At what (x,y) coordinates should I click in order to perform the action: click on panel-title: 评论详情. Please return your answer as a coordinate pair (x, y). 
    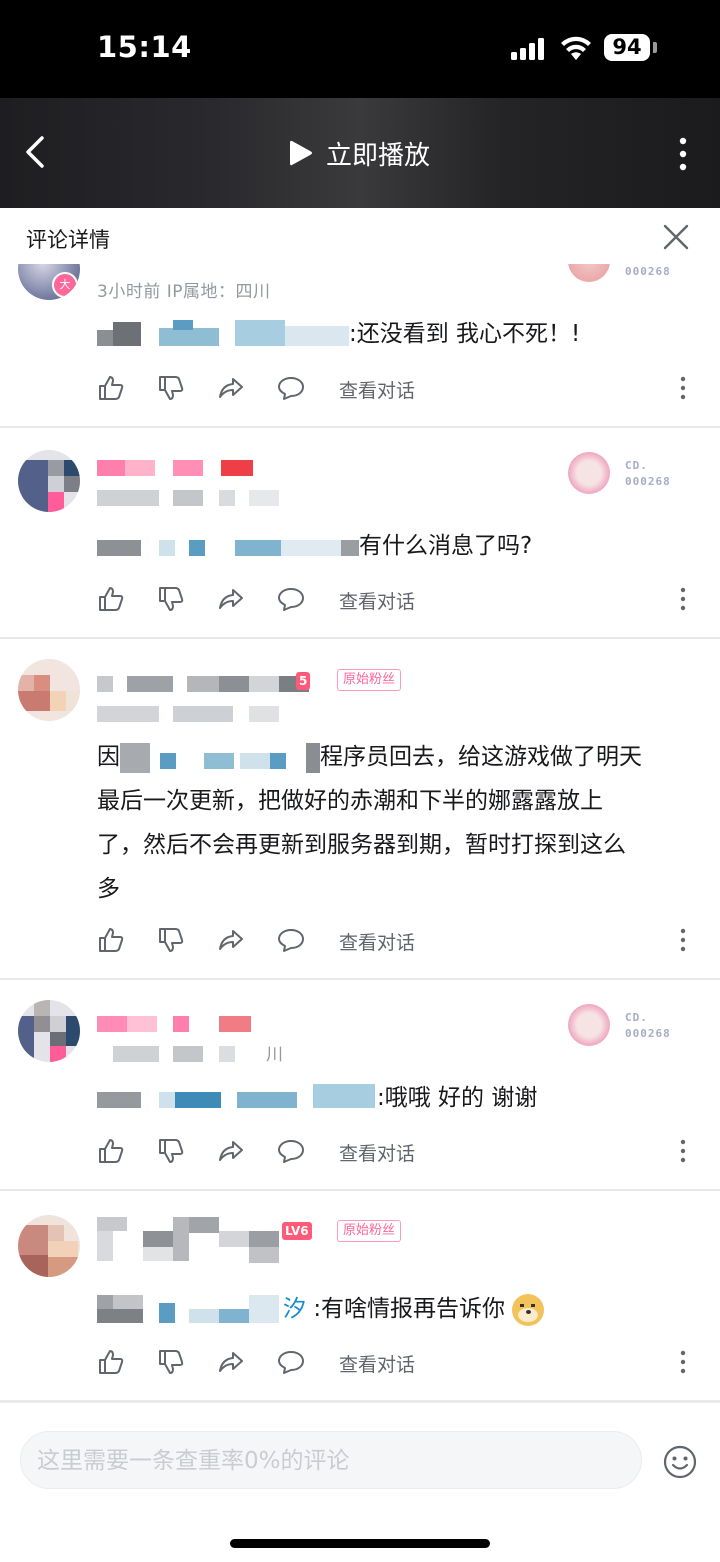
    Looking at the image, I should click on (68, 240).